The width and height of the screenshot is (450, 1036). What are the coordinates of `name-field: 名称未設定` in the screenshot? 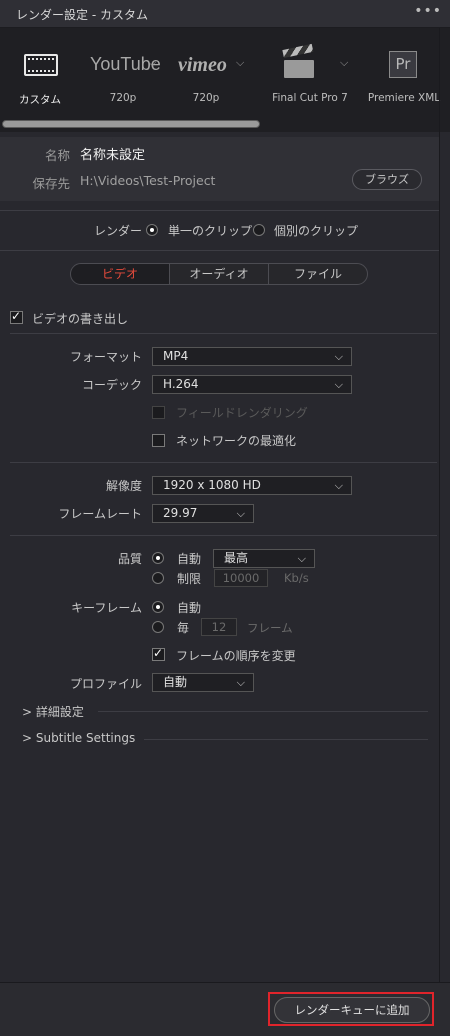 It's located at (112, 153).